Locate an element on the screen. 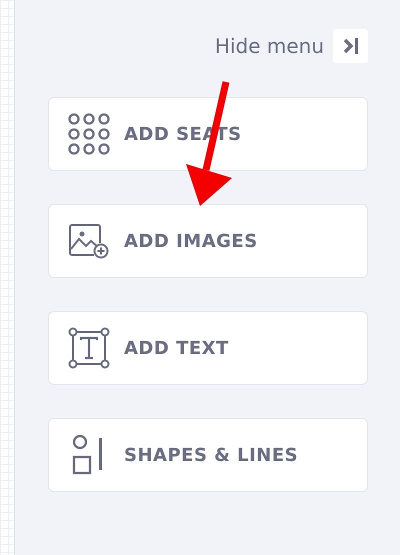  hide-menu-label: Hide menu is located at coordinates (269, 46).